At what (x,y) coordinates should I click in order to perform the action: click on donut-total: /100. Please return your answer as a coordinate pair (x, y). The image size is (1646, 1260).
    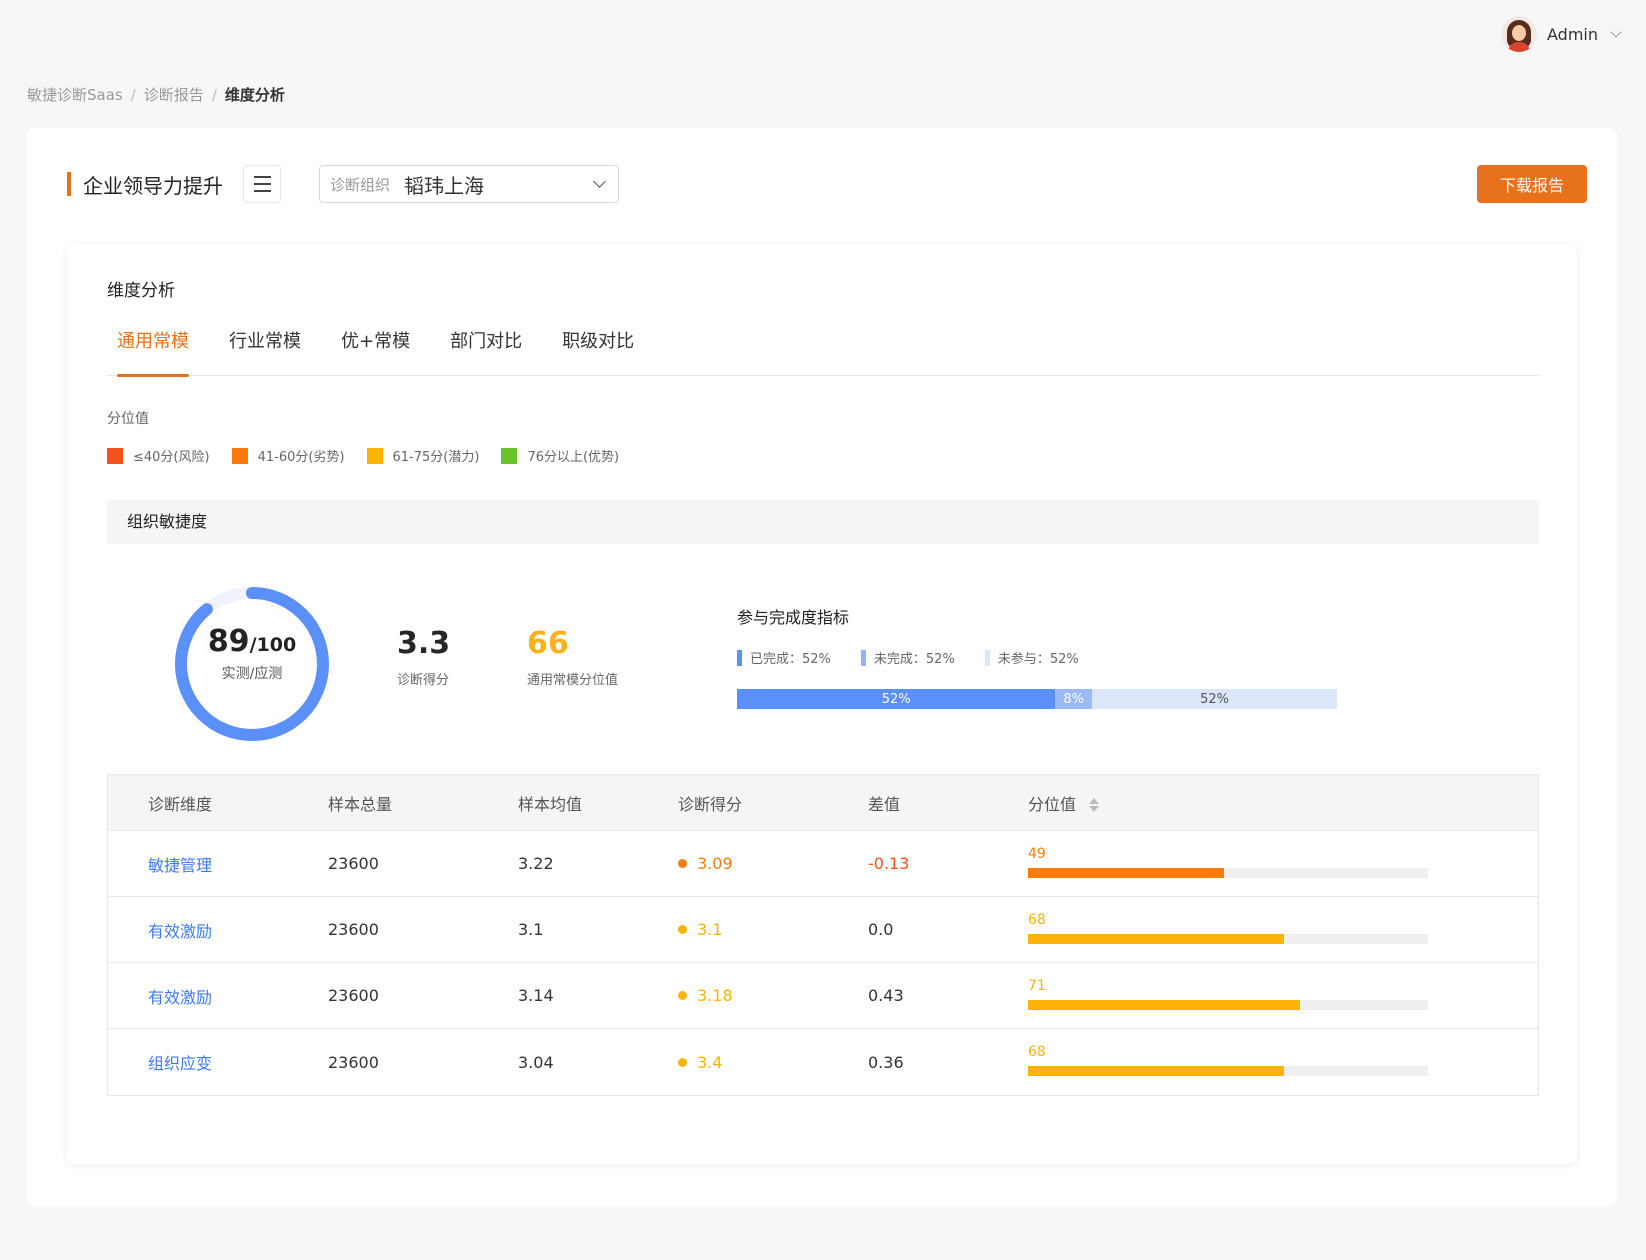
    Looking at the image, I should click on (273, 645).